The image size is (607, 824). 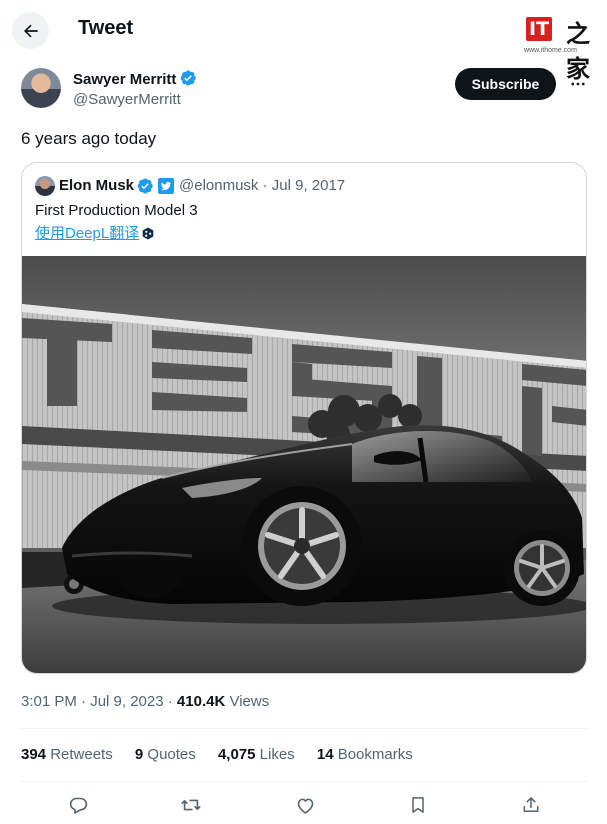 I want to click on tweet-time-date: 3:01 PM · Jul 9, 2023 ·, so click(x=99, y=701).